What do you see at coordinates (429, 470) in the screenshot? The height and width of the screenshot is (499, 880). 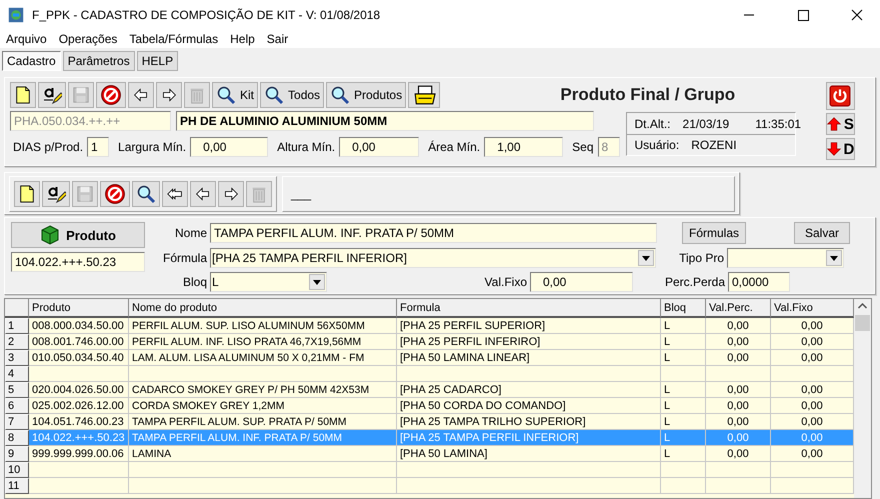 I see `table-row: 10` at bounding box center [429, 470].